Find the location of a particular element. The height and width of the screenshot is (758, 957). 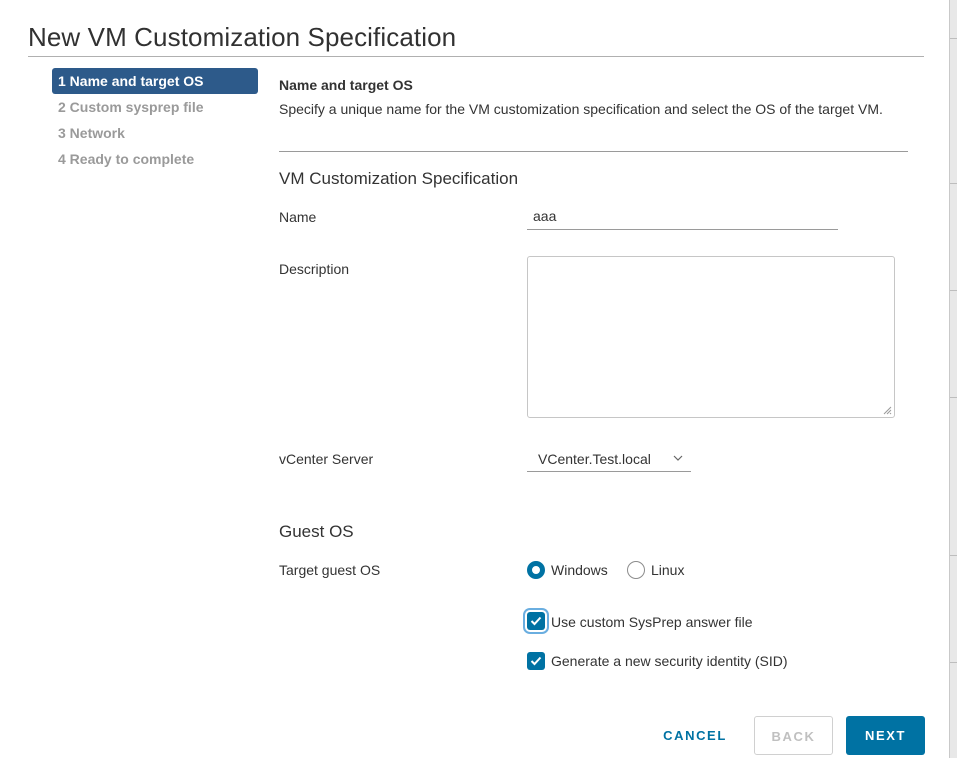

use-sysprep-checkbox is located at coordinates (536, 621).